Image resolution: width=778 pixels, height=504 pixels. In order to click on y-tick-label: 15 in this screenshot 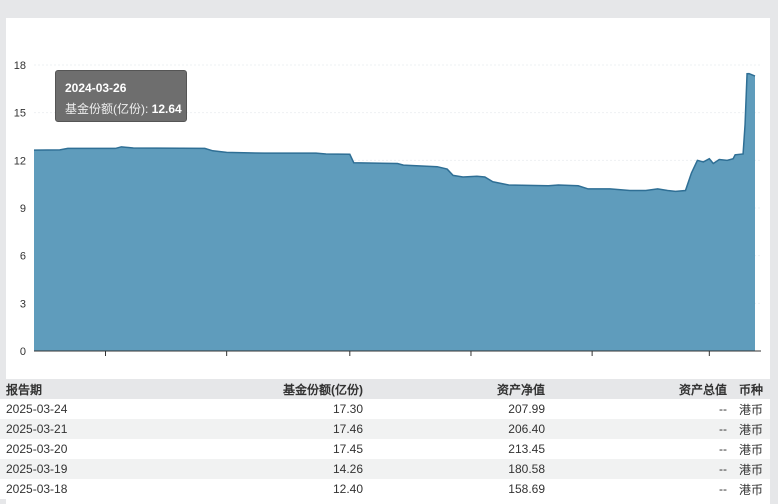, I will do `click(20, 114)`.